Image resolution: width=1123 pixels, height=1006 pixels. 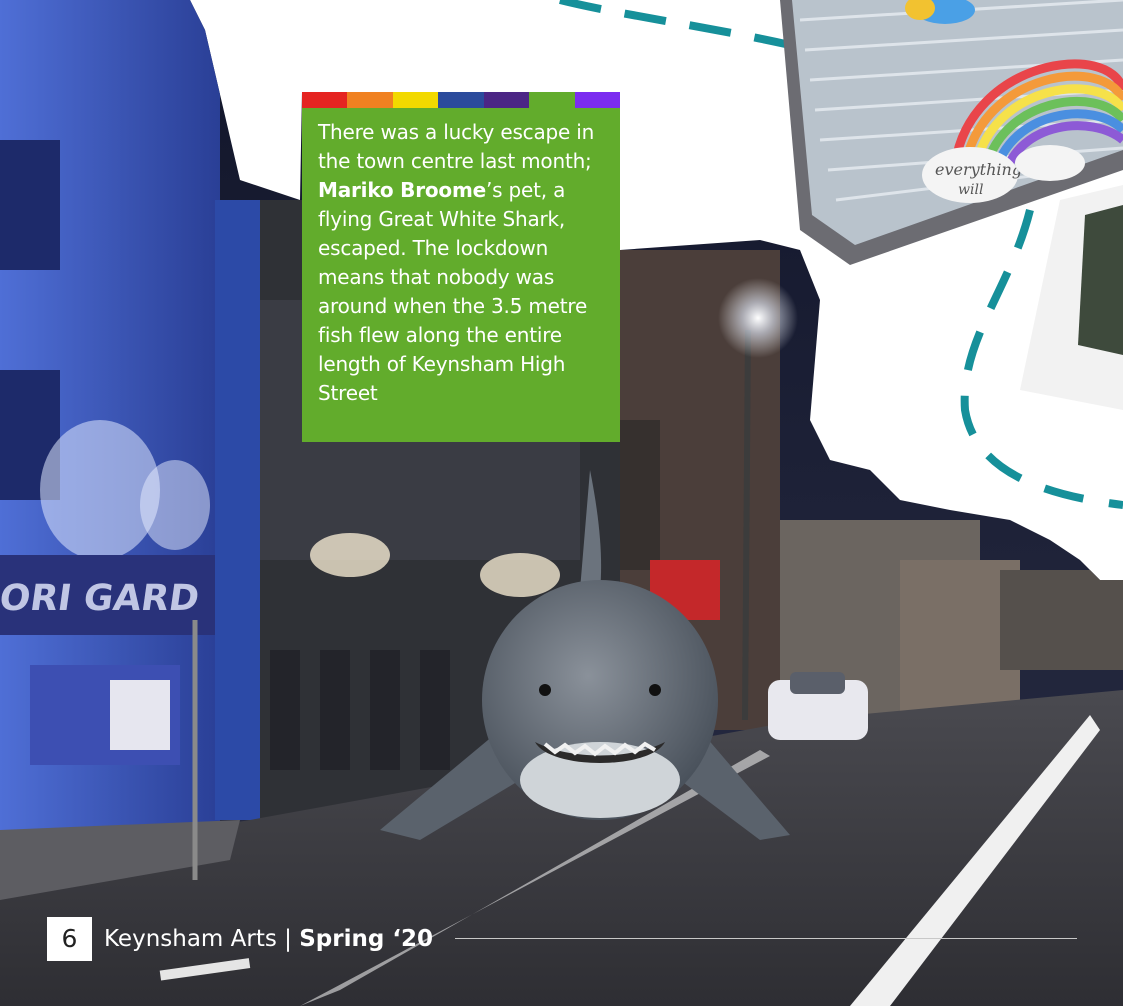 I want to click on rainbow-blue, so click(x=461, y=100).